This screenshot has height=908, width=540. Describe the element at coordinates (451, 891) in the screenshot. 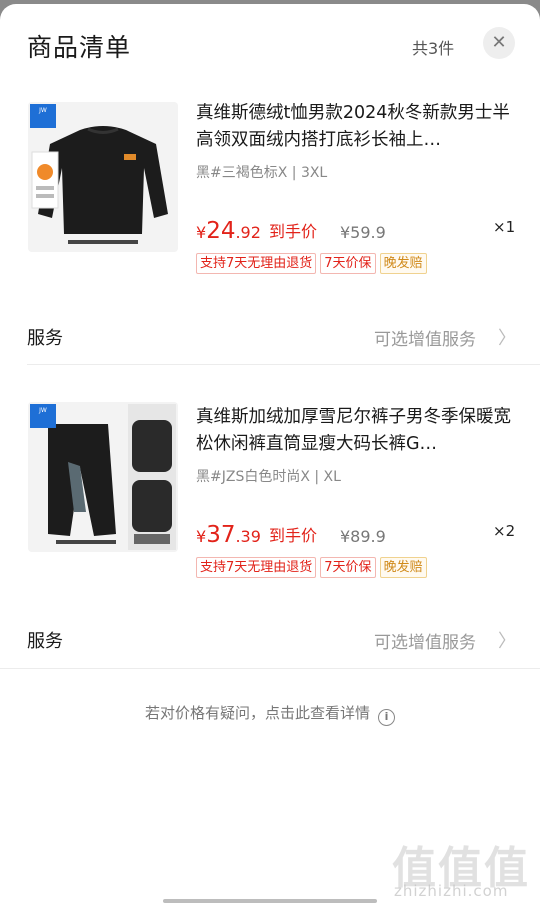

I see `watermark-url: zhizhizhi.com` at that location.